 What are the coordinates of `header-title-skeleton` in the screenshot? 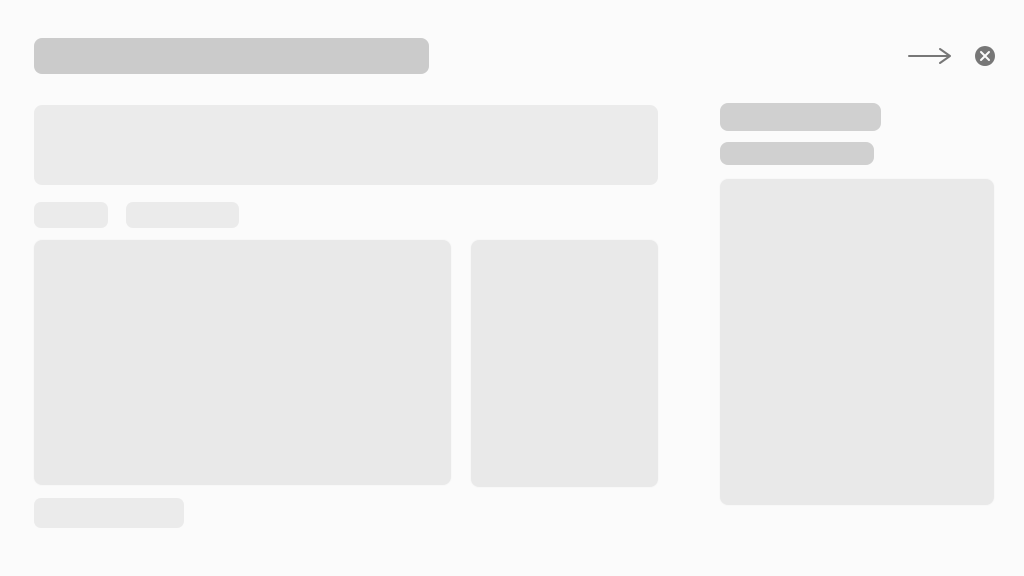 It's located at (231, 56).